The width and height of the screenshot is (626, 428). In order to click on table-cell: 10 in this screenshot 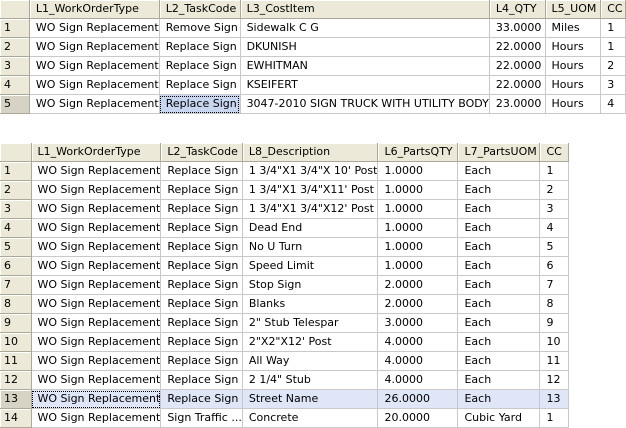, I will do `click(554, 342)`.